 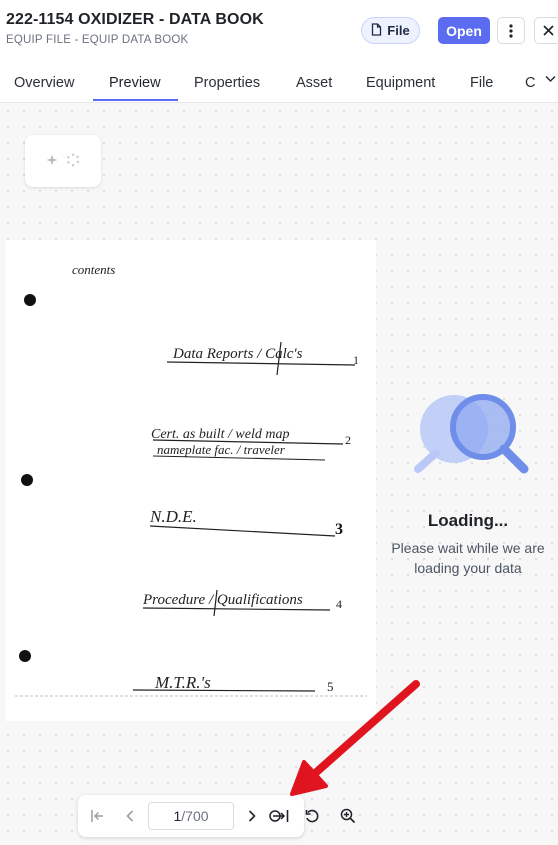 I want to click on magnifier-illustration-icon, so click(x=471, y=434).